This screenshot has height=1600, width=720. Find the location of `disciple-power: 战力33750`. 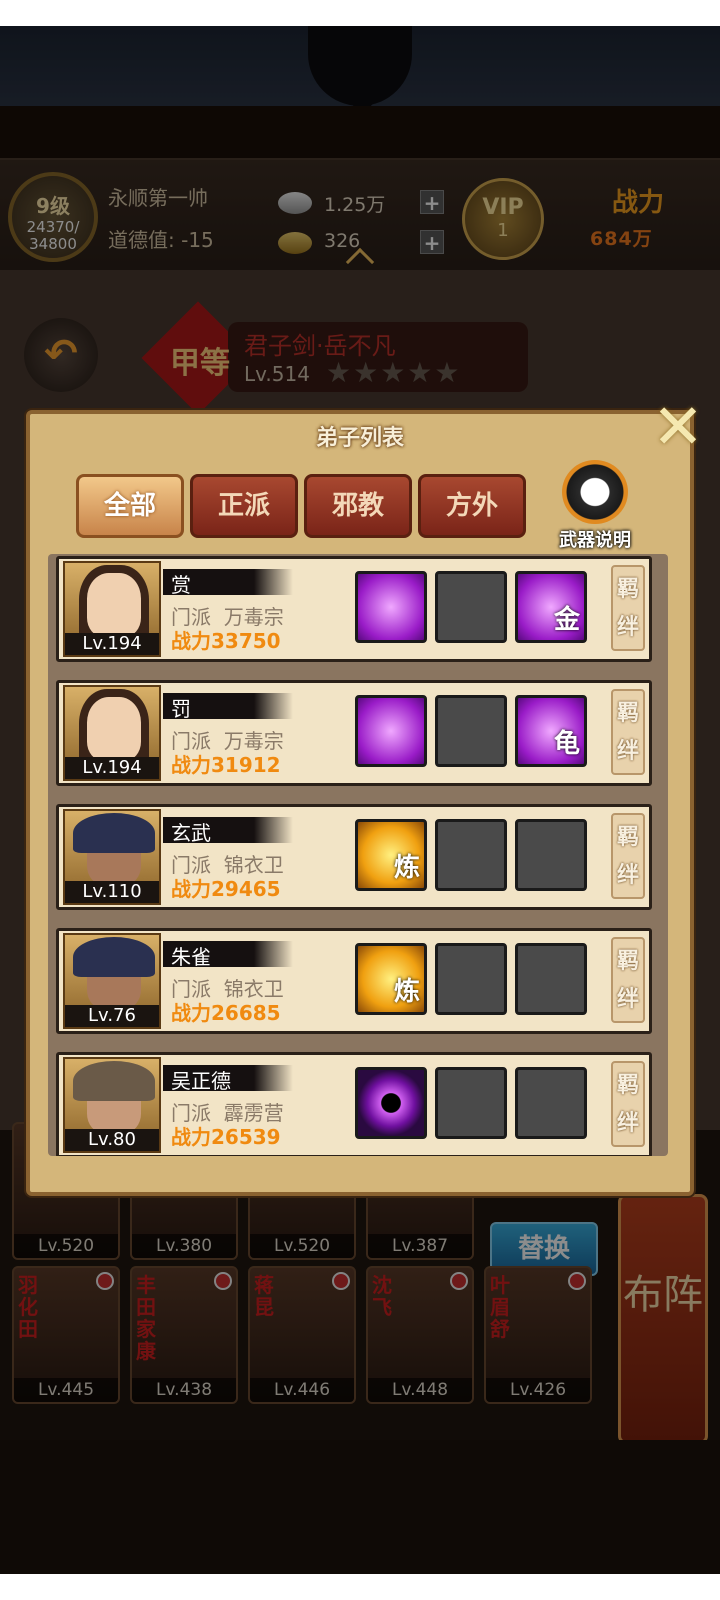

disciple-power: 战力33750 is located at coordinates (226, 639).